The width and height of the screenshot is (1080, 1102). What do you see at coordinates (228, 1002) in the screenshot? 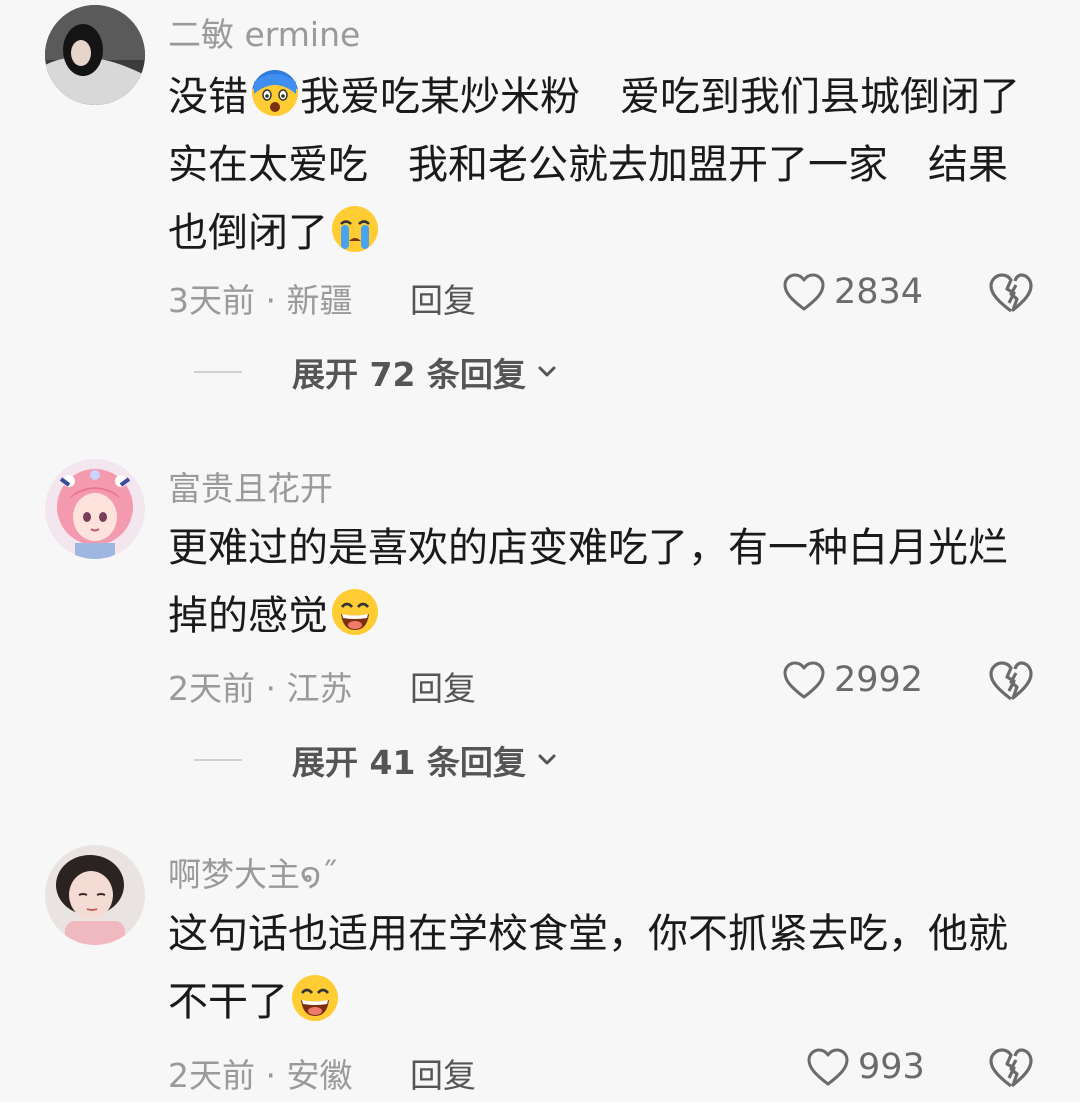
I see `comment-text-line: 不干了` at bounding box center [228, 1002].